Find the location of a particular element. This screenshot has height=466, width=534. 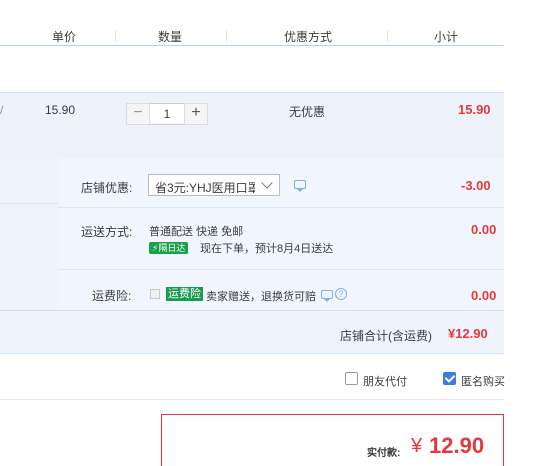

payment-amount: 12.90 is located at coordinates (457, 445).